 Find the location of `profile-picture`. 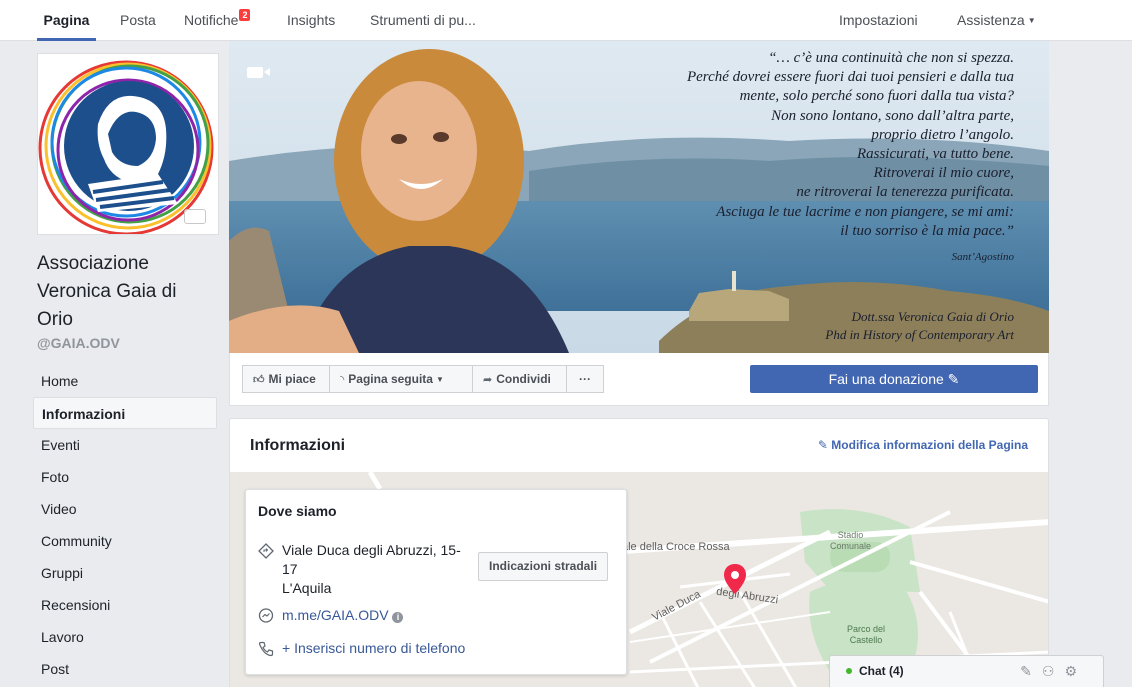

profile-picture is located at coordinates (128, 144).